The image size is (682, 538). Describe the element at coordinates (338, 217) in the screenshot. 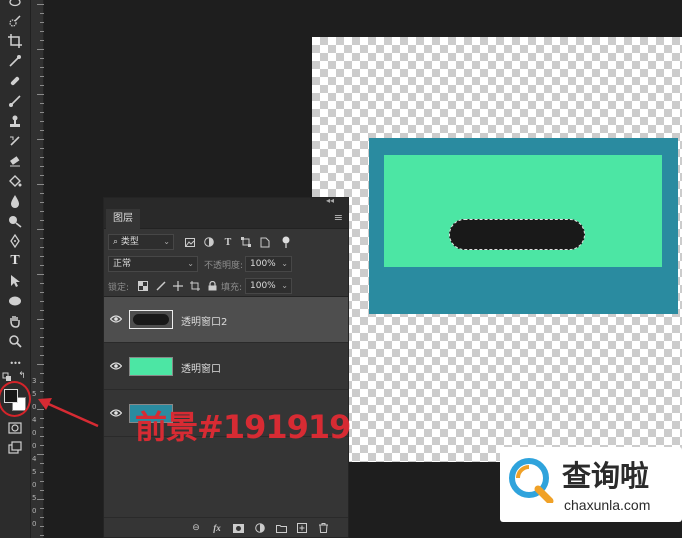

I see `panel-menu-icon: ≡` at that location.